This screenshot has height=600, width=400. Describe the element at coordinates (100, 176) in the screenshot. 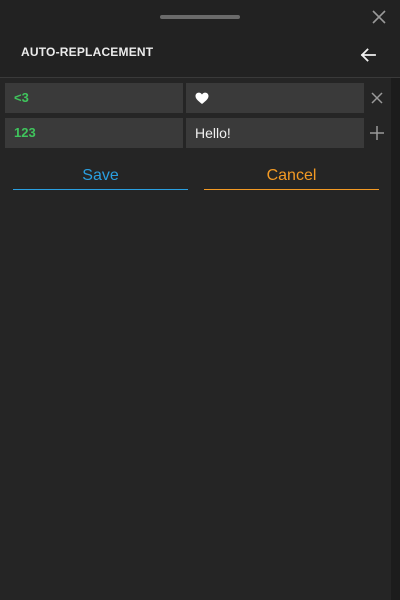

I see `save-button: Save` at that location.